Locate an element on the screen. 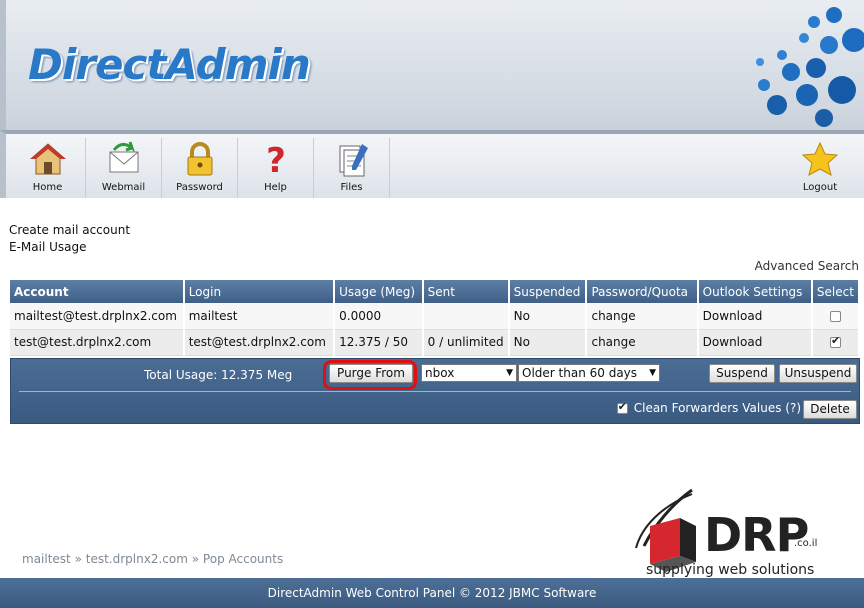  webmail-icon is located at coordinates (123, 157).